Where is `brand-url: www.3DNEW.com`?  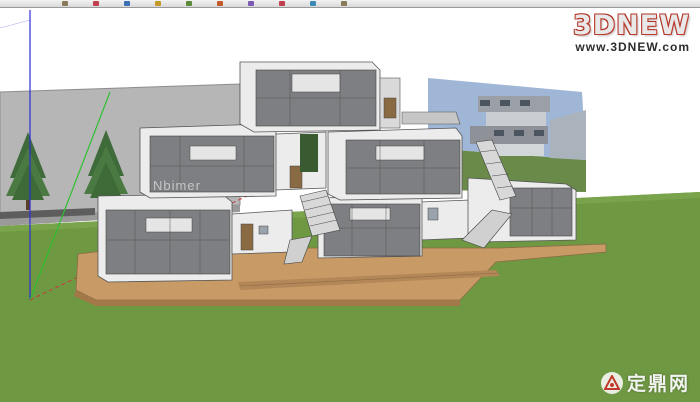
brand-url: www.3DNEW.com is located at coordinates (632, 47).